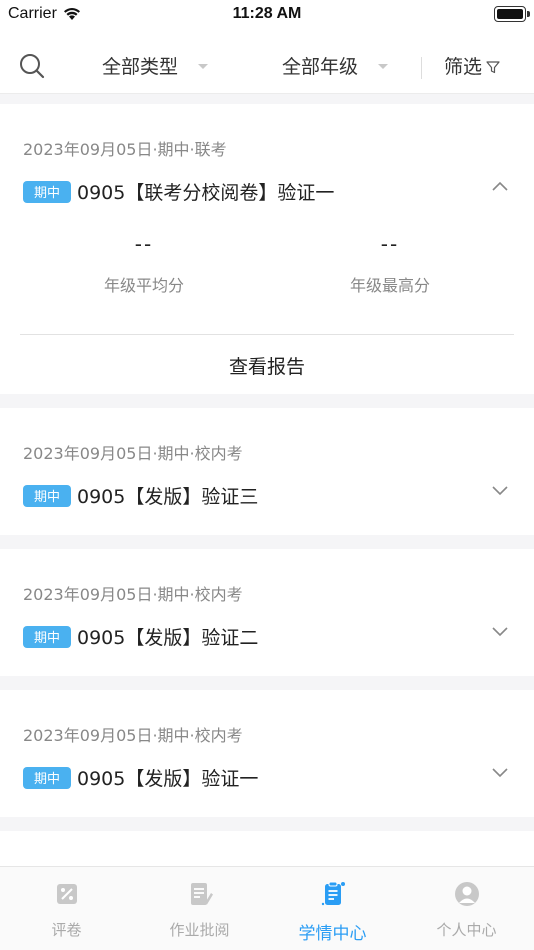  Describe the element at coordinates (143, 285) in the screenshot. I see `grade-average-label: 年级平均分` at that location.